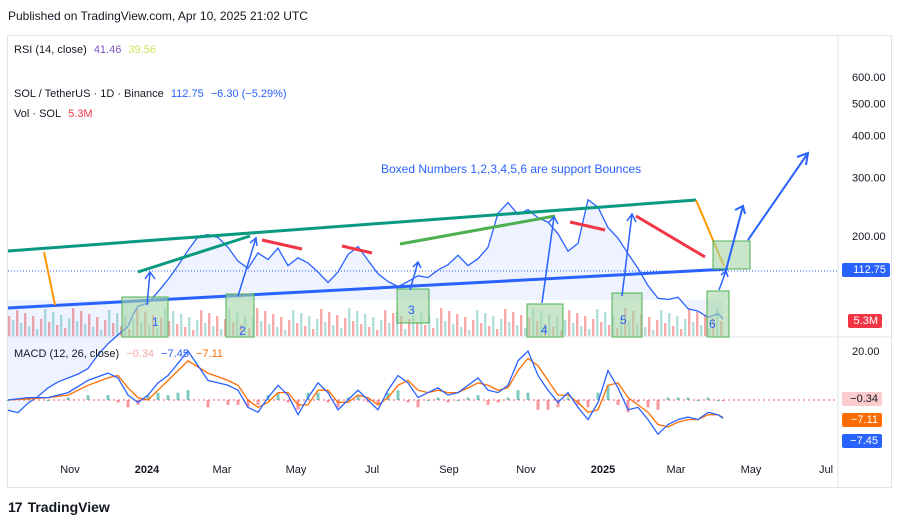 The width and height of the screenshot is (900, 530). What do you see at coordinates (210, 354) in the screenshot?
I see `macd-signal-value: −7.11` at bounding box center [210, 354].